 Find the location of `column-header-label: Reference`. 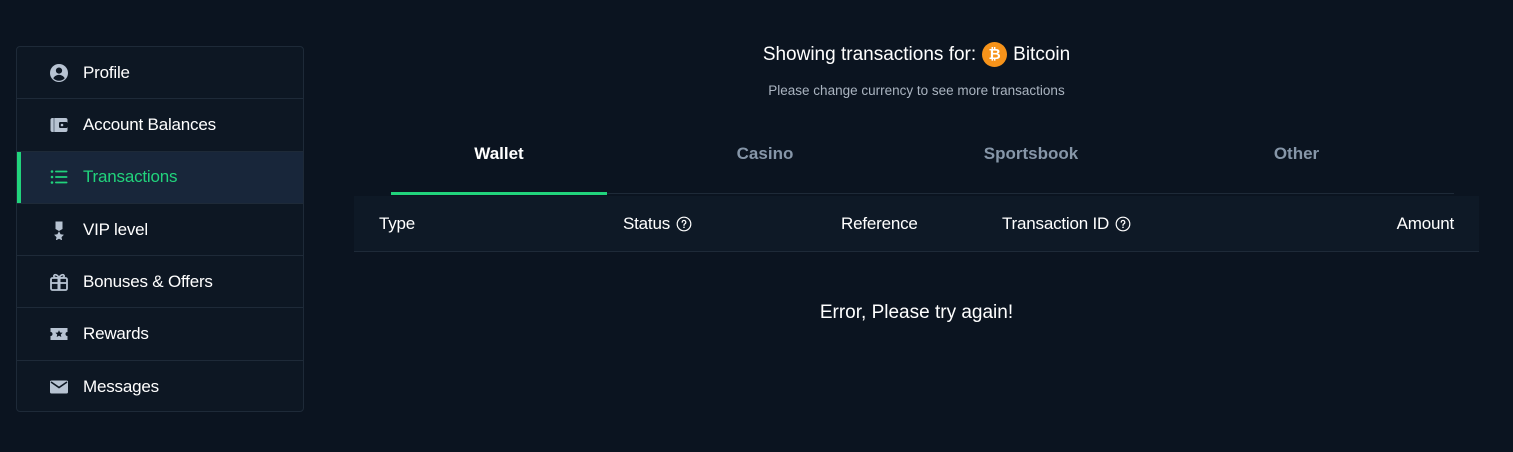

column-header-label: Reference is located at coordinates (879, 223).